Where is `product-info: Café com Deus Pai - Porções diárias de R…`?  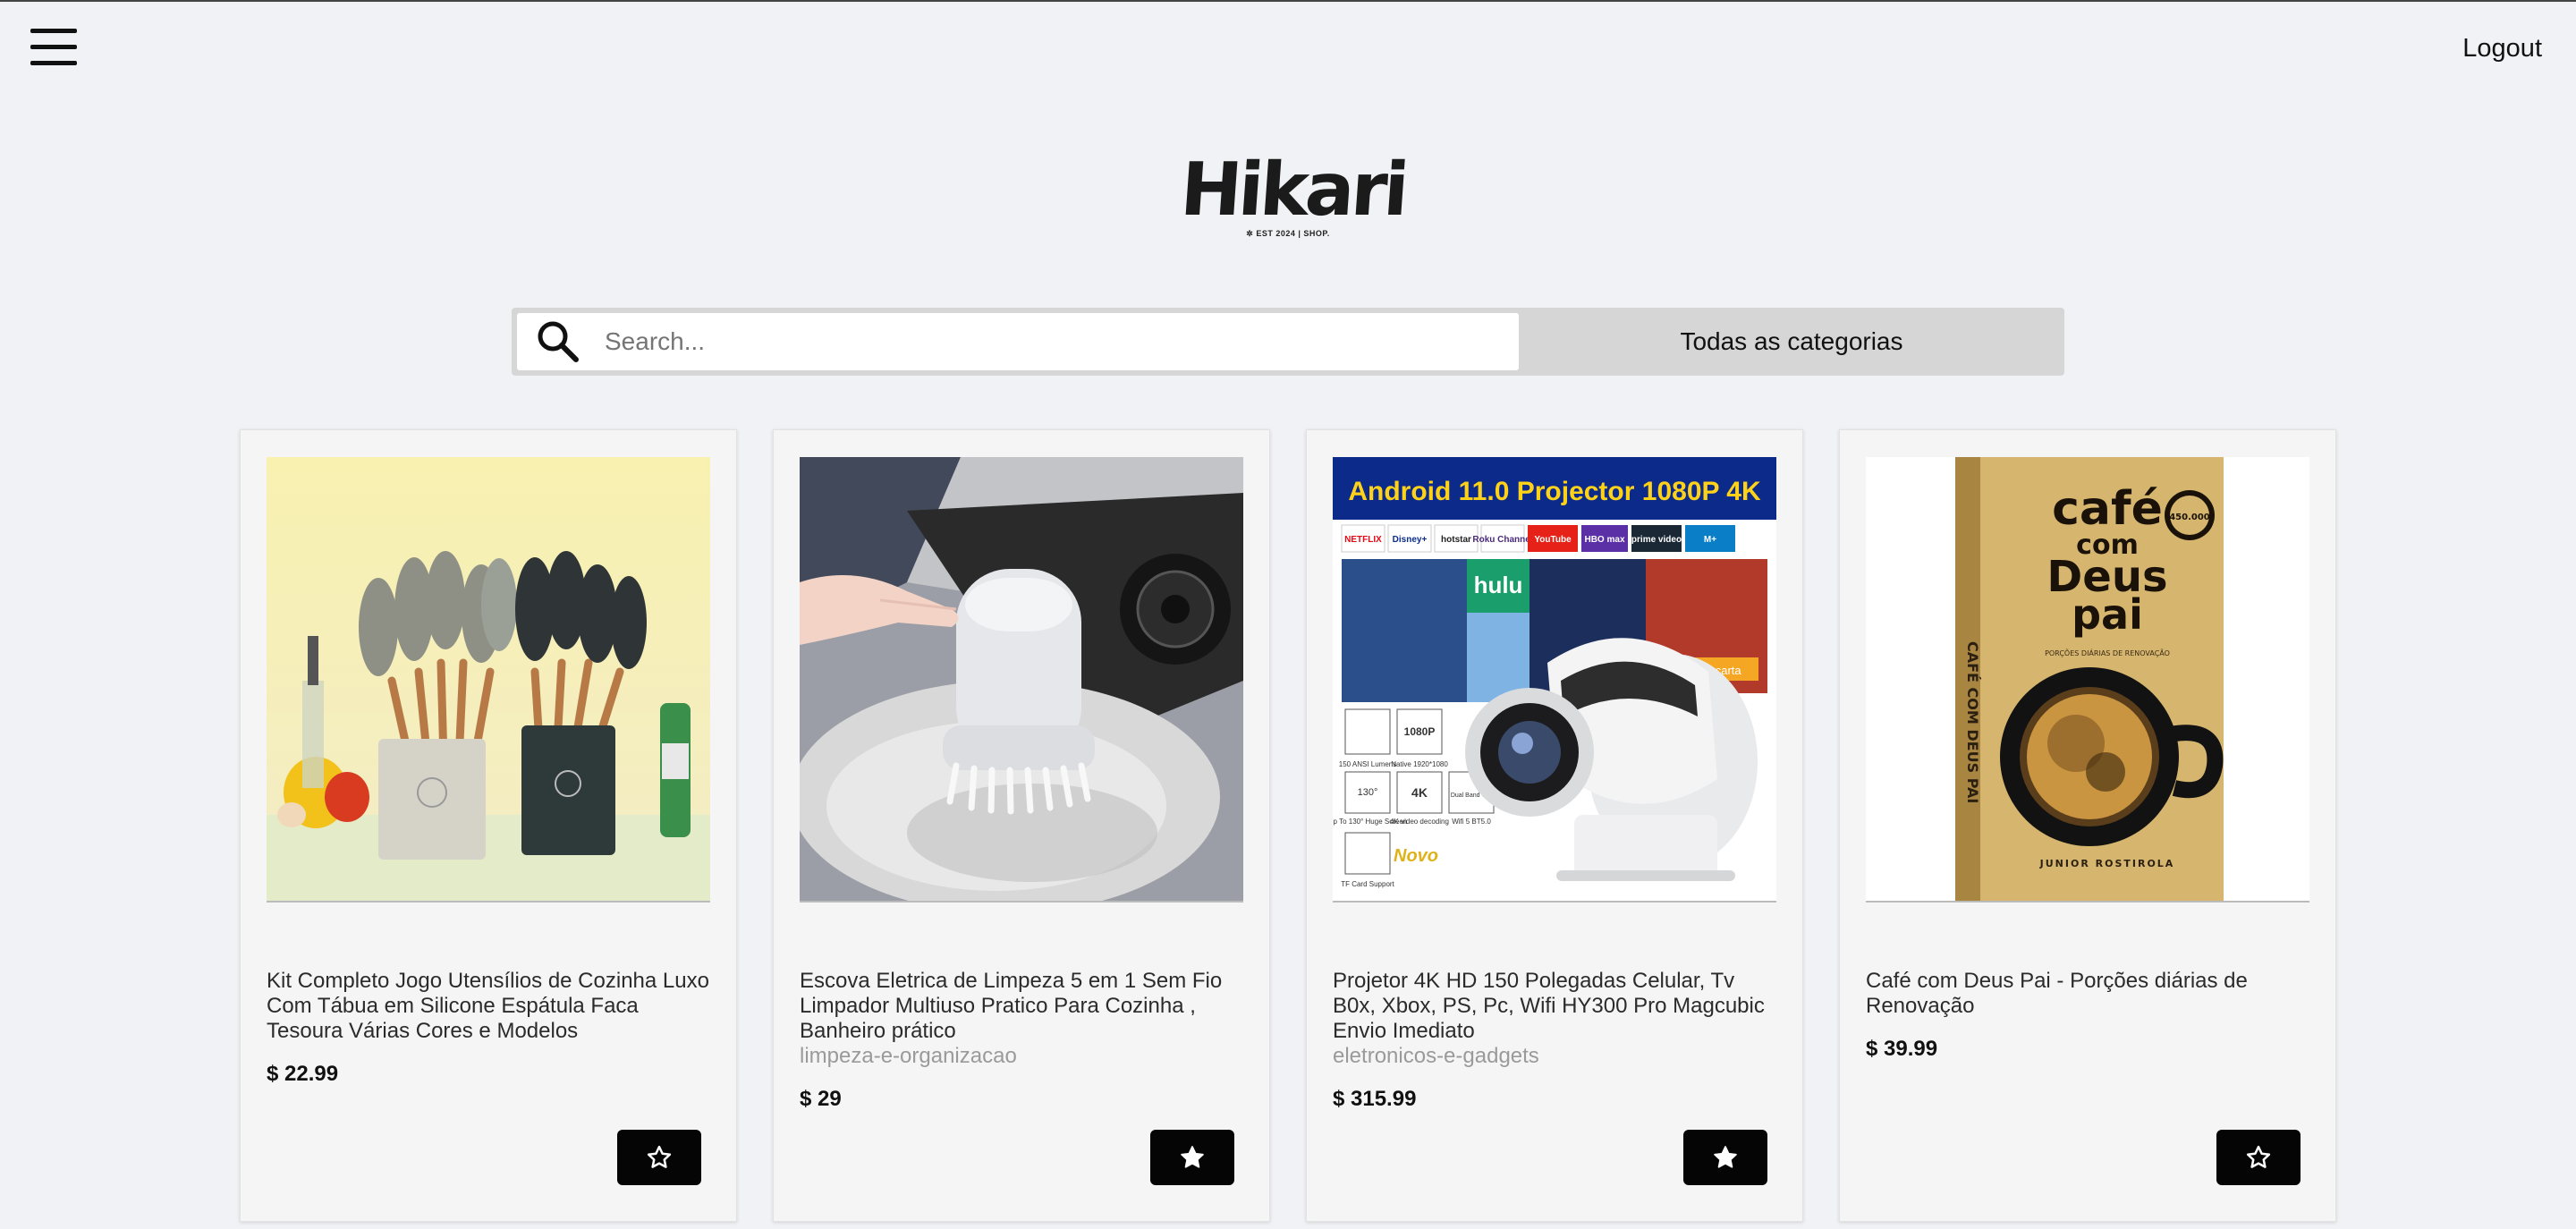
product-info: Café com Deus Pai - Porções diárias de R… is located at coordinates (2089, 1015).